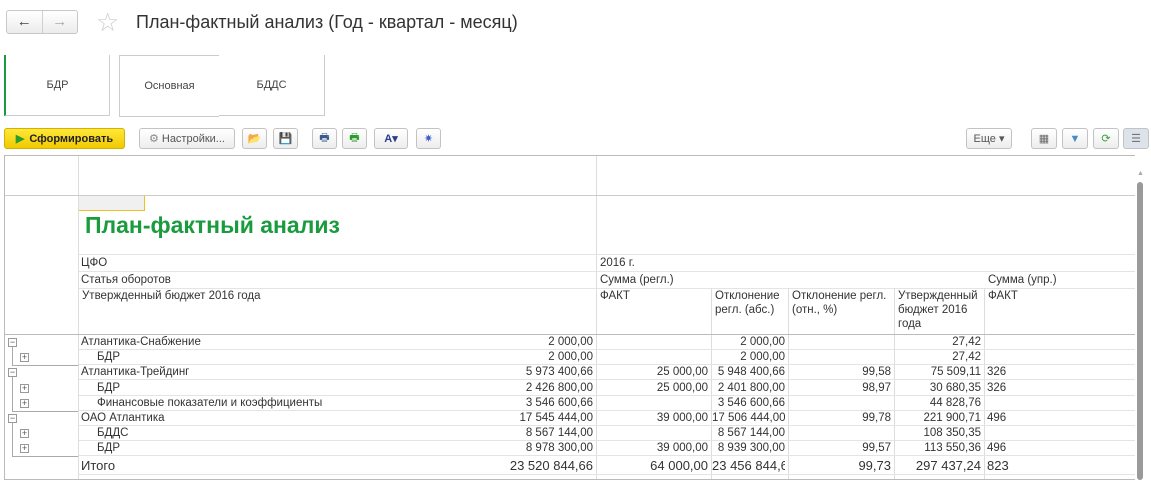 The height and width of the screenshot is (480, 1151). What do you see at coordinates (559, 448) in the screenshot?
I see `value-cell: 8 978 300,00` at bounding box center [559, 448].